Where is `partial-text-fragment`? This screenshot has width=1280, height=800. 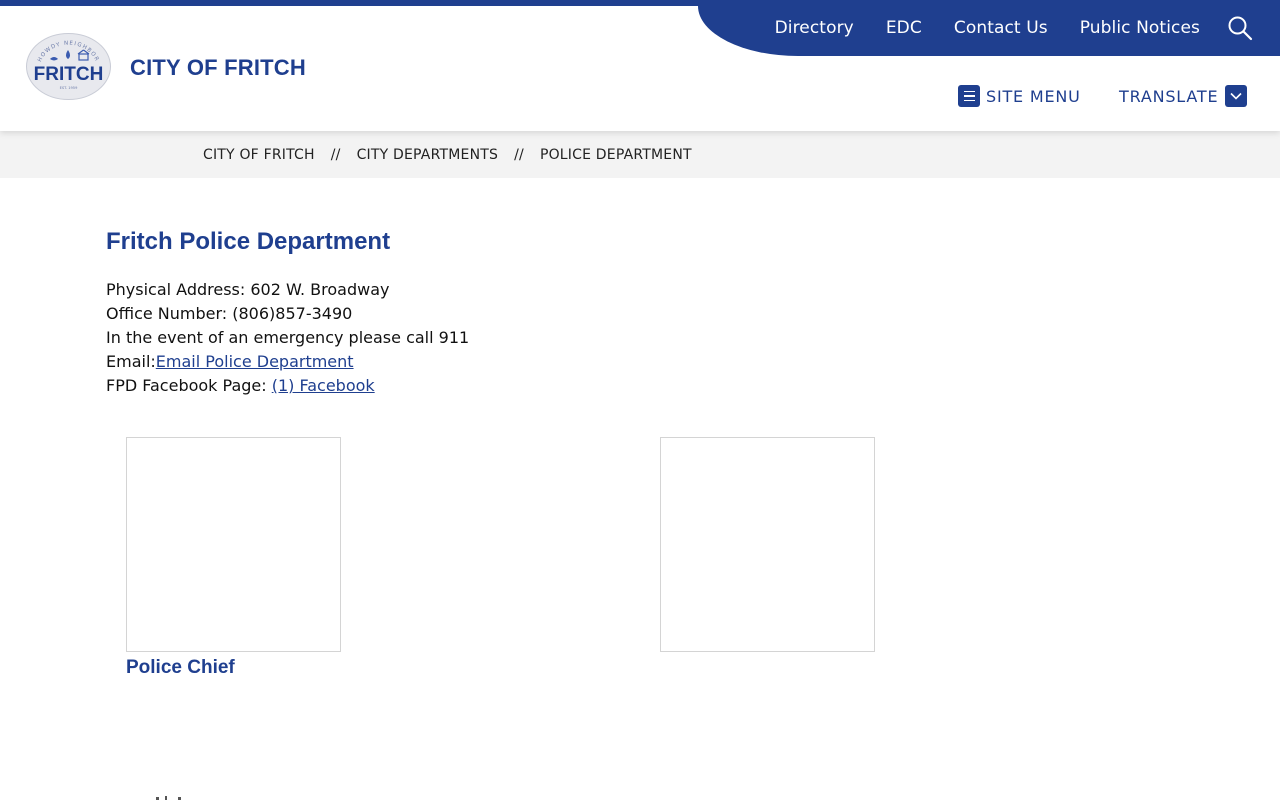
partial-text-fragment is located at coordinates (168, 798).